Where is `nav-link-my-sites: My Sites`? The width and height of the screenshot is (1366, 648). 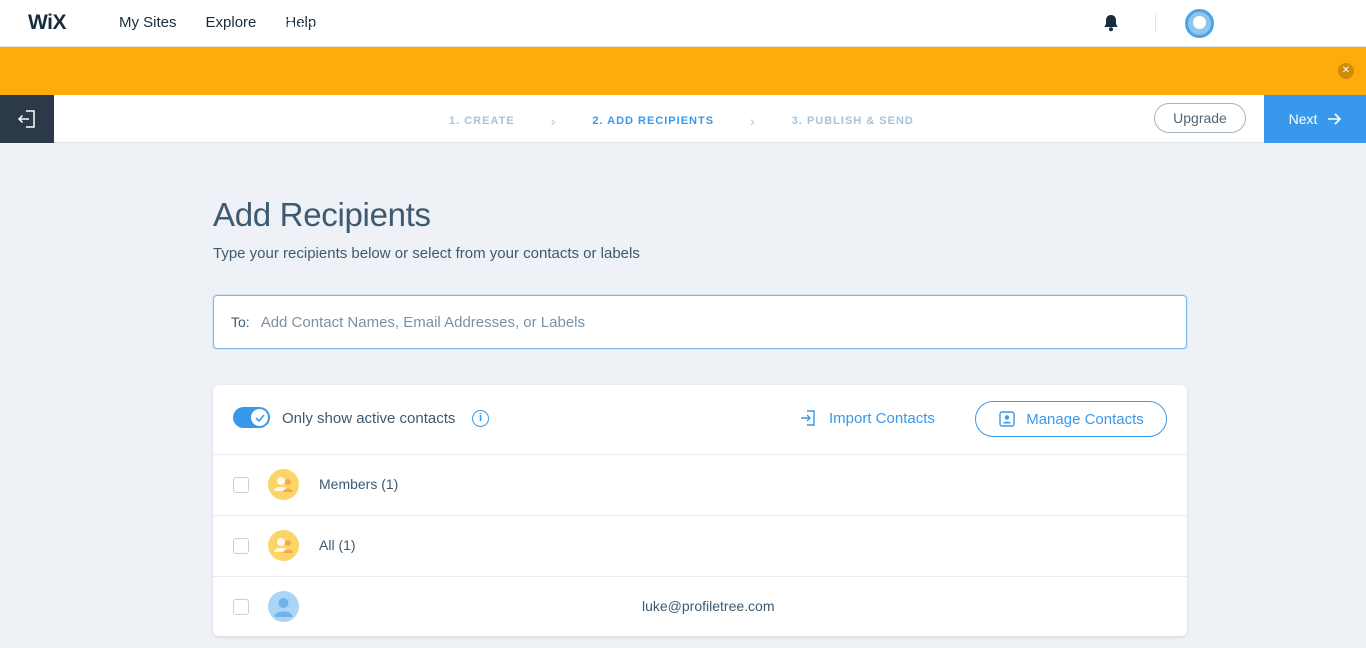
nav-link-my-sites: My Sites is located at coordinates (148, 22).